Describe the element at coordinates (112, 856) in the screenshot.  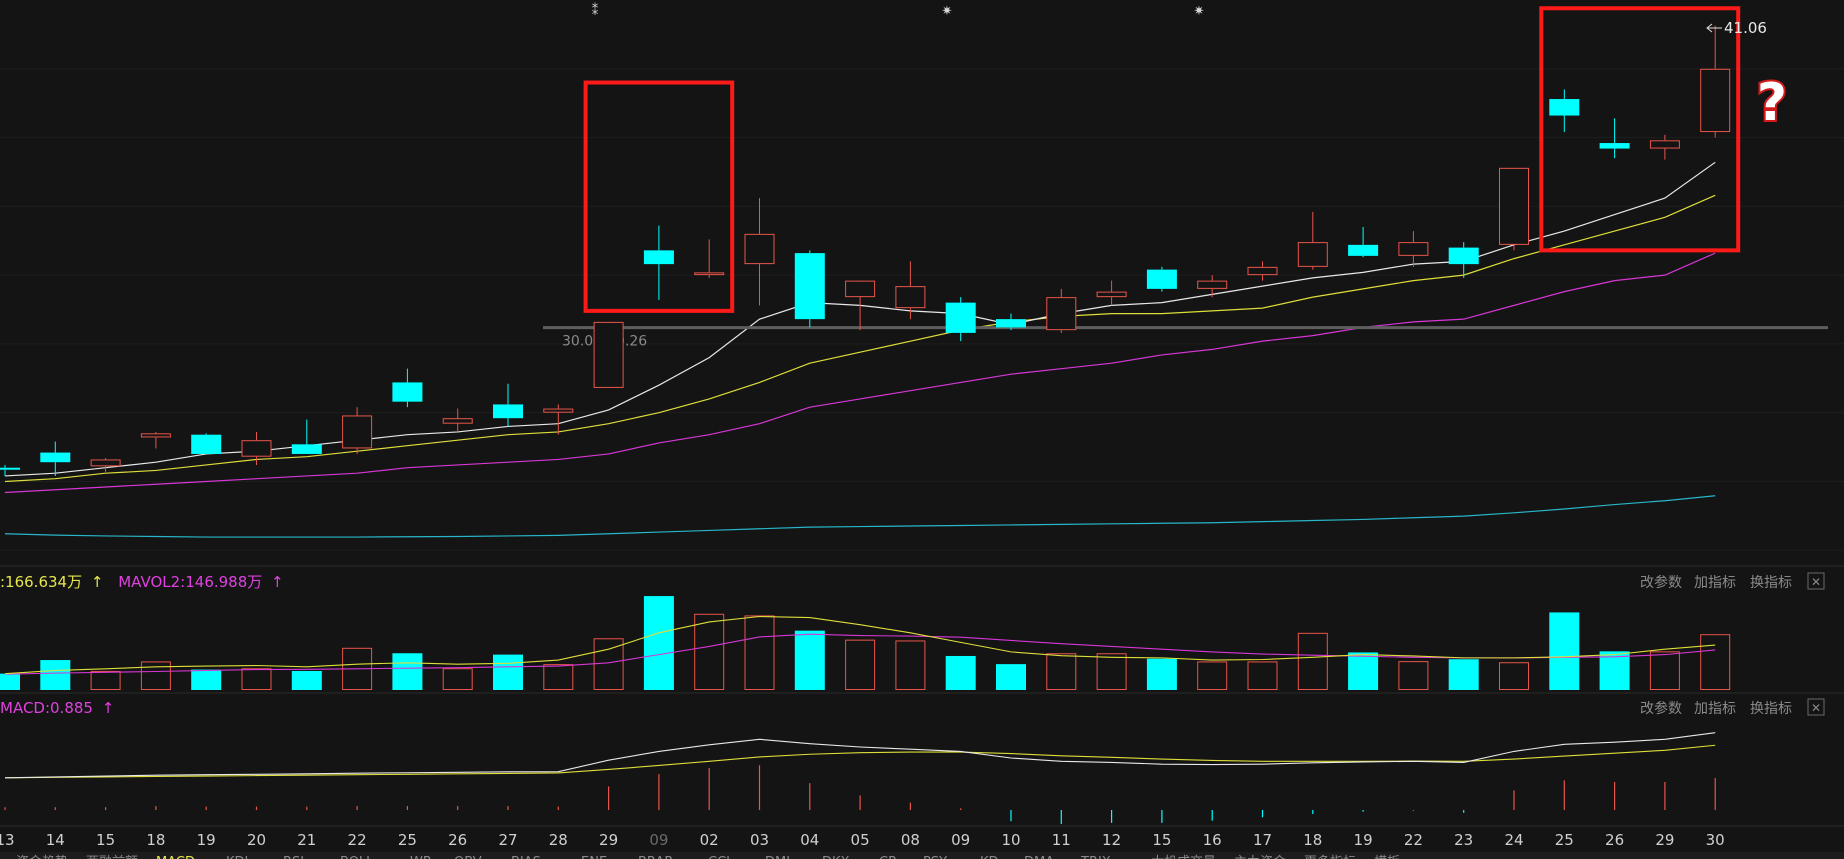
I see `tab-两融前额: 两融前额` at that location.